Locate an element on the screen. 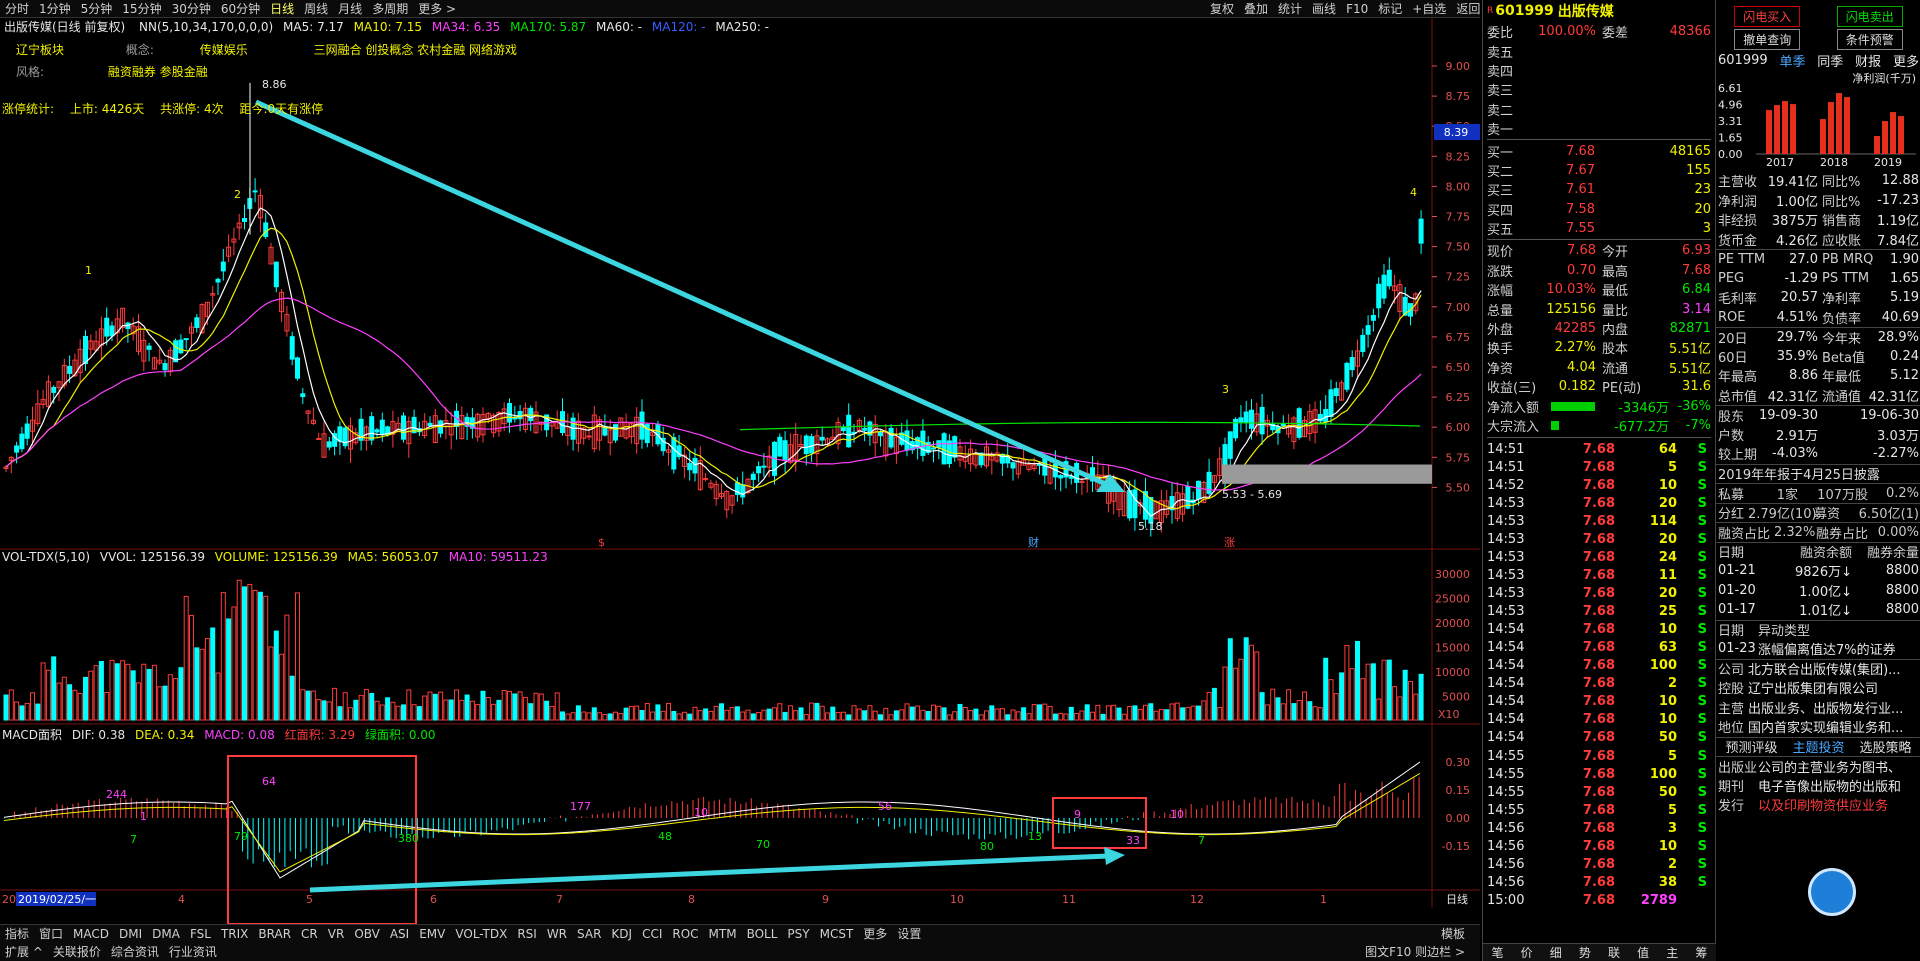  style-value: 融资融券 参股金融 is located at coordinates (158, 72).